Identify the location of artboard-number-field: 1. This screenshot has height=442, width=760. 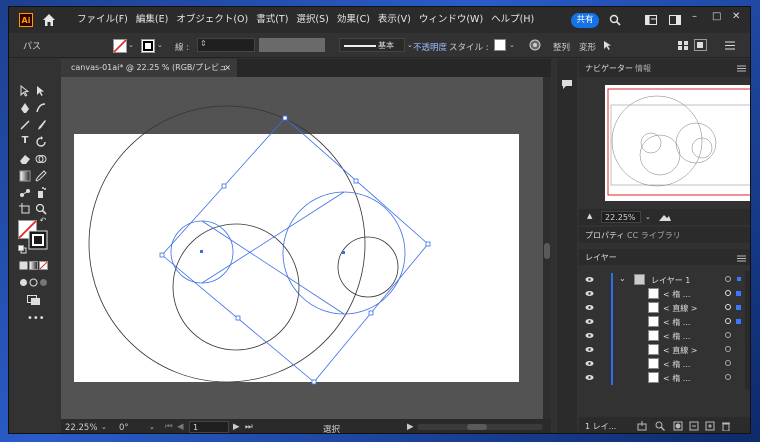
(209, 427).